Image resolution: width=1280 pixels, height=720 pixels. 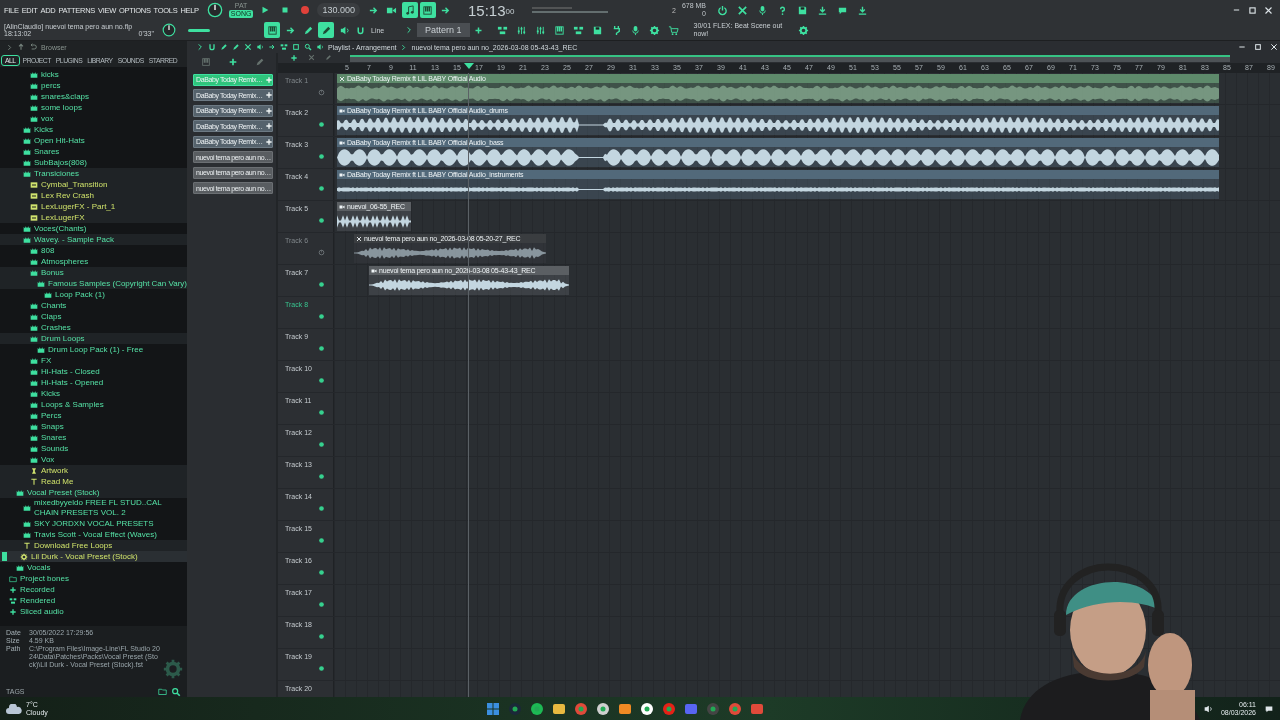 What do you see at coordinates (93, 545) in the screenshot?
I see `tree-item: Download Free Loops` at bounding box center [93, 545].